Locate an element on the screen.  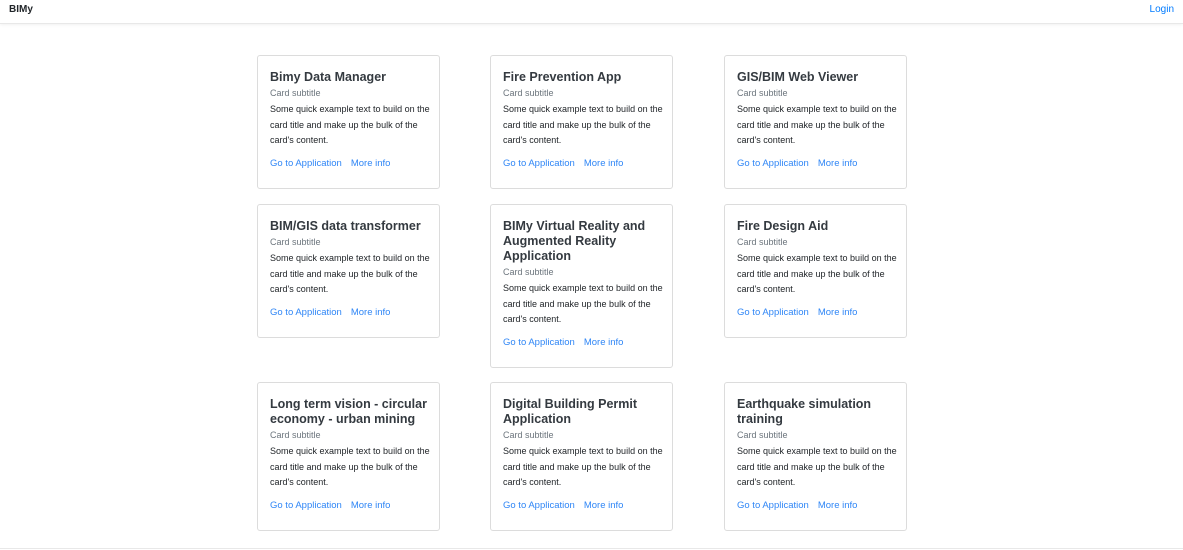
card-title: Digital Building Permit Application is located at coordinates (570, 411).